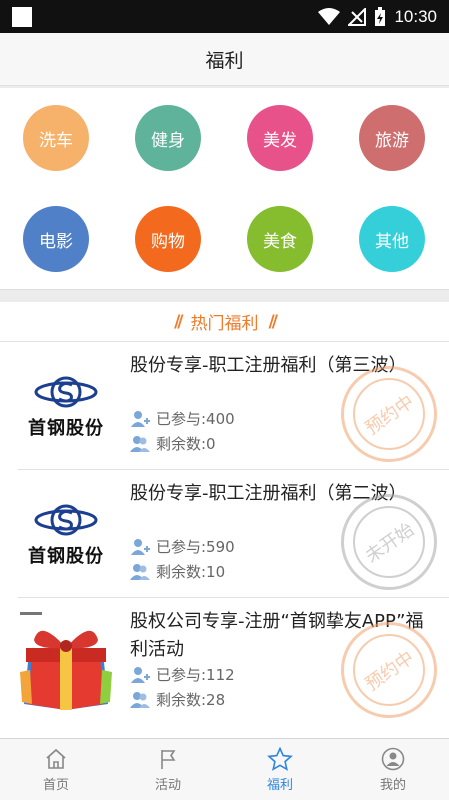  I want to click on category-label: 美发, so click(280, 140).